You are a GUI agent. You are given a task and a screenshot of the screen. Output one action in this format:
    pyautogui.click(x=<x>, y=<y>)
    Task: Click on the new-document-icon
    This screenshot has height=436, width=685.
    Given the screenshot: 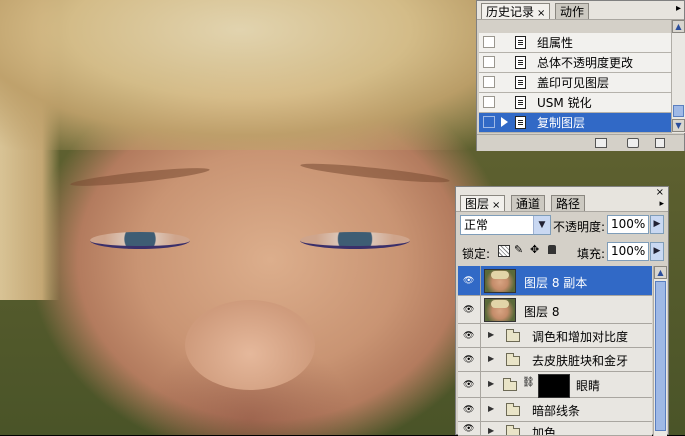 What is the action you would take?
    pyautogui.click(x=601, y=143)
    